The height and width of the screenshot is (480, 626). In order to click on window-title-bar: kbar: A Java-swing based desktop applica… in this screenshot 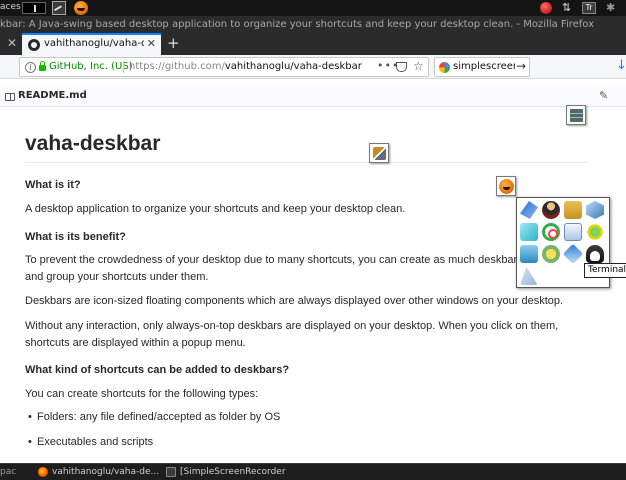, I will do `click(313, 24)`.